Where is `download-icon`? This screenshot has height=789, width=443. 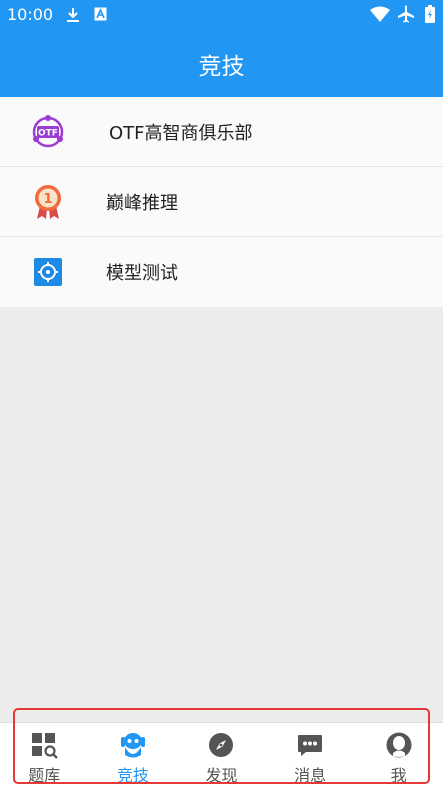
download-icon is located at coordinates (73, 15).